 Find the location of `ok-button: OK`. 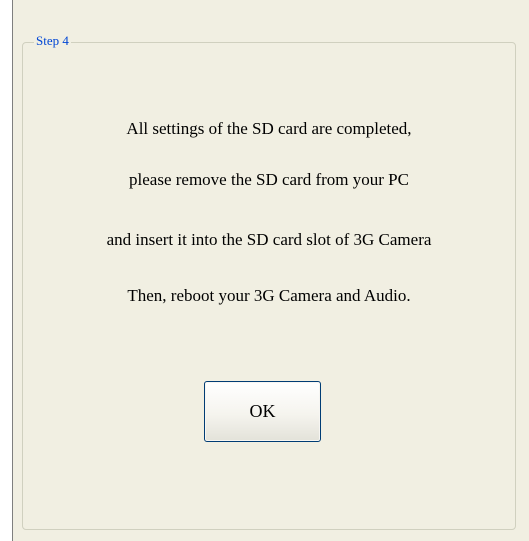

ok-button: OK is located at coordinates (262, 411).